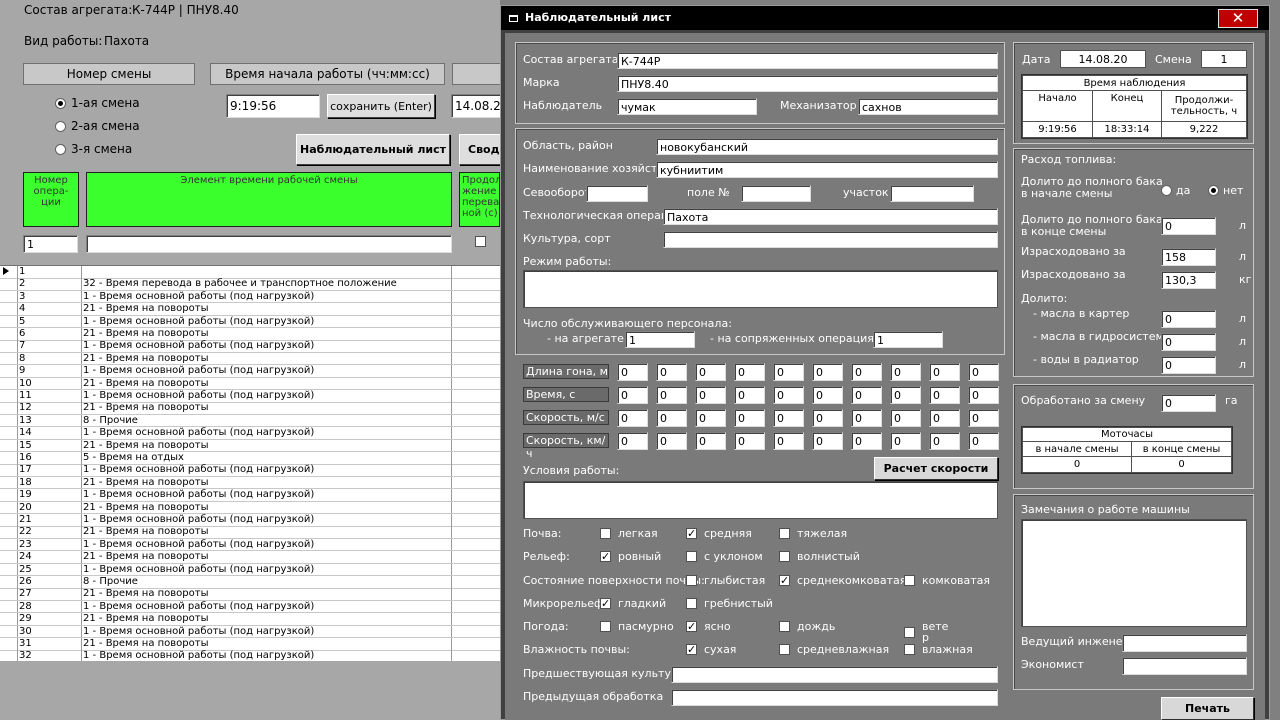  What do you see at coordinates (250, 458) in the screenshot?
I see `table-row: 16 5 - Время на отдых` at bounding box center [250, 458].